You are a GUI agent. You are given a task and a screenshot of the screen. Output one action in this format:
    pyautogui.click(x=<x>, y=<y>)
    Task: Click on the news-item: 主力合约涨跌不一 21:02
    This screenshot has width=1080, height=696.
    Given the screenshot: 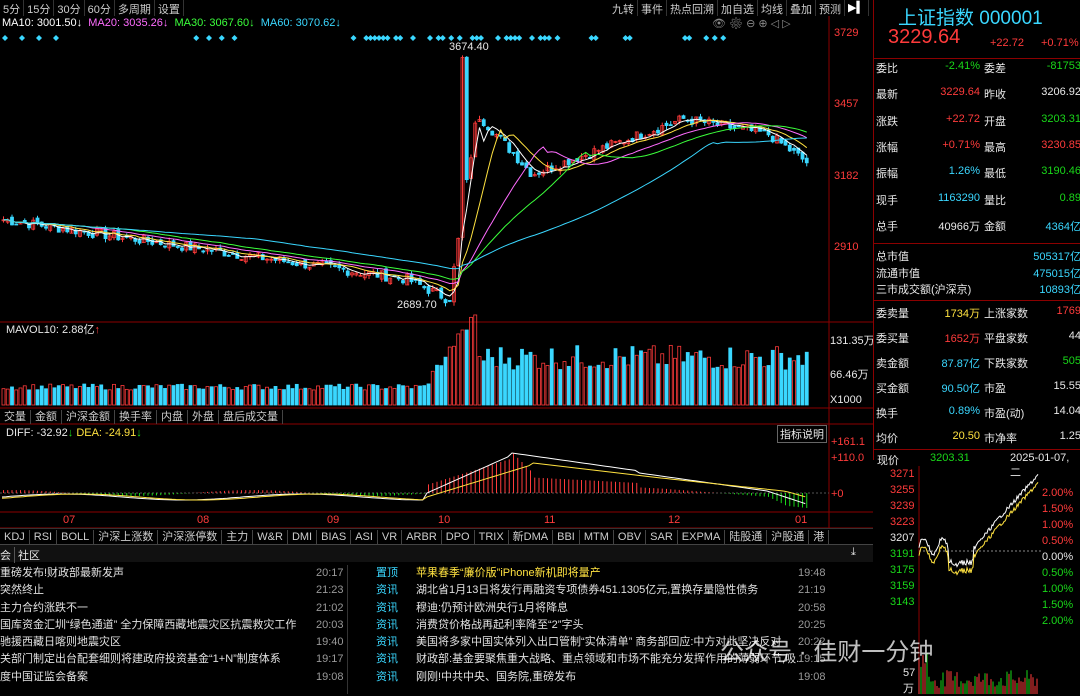 What is the action you would take?
    pyautogui.click(x=173, y=608)
    